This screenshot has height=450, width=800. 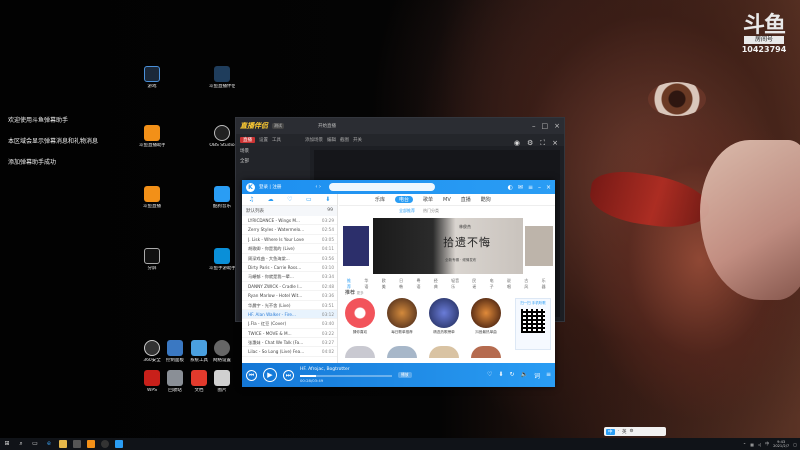 What do you see at coordinates (360, 293) in the screenshot?
I see `recommend-more-link: 更多` at bounding box center [360, 293].